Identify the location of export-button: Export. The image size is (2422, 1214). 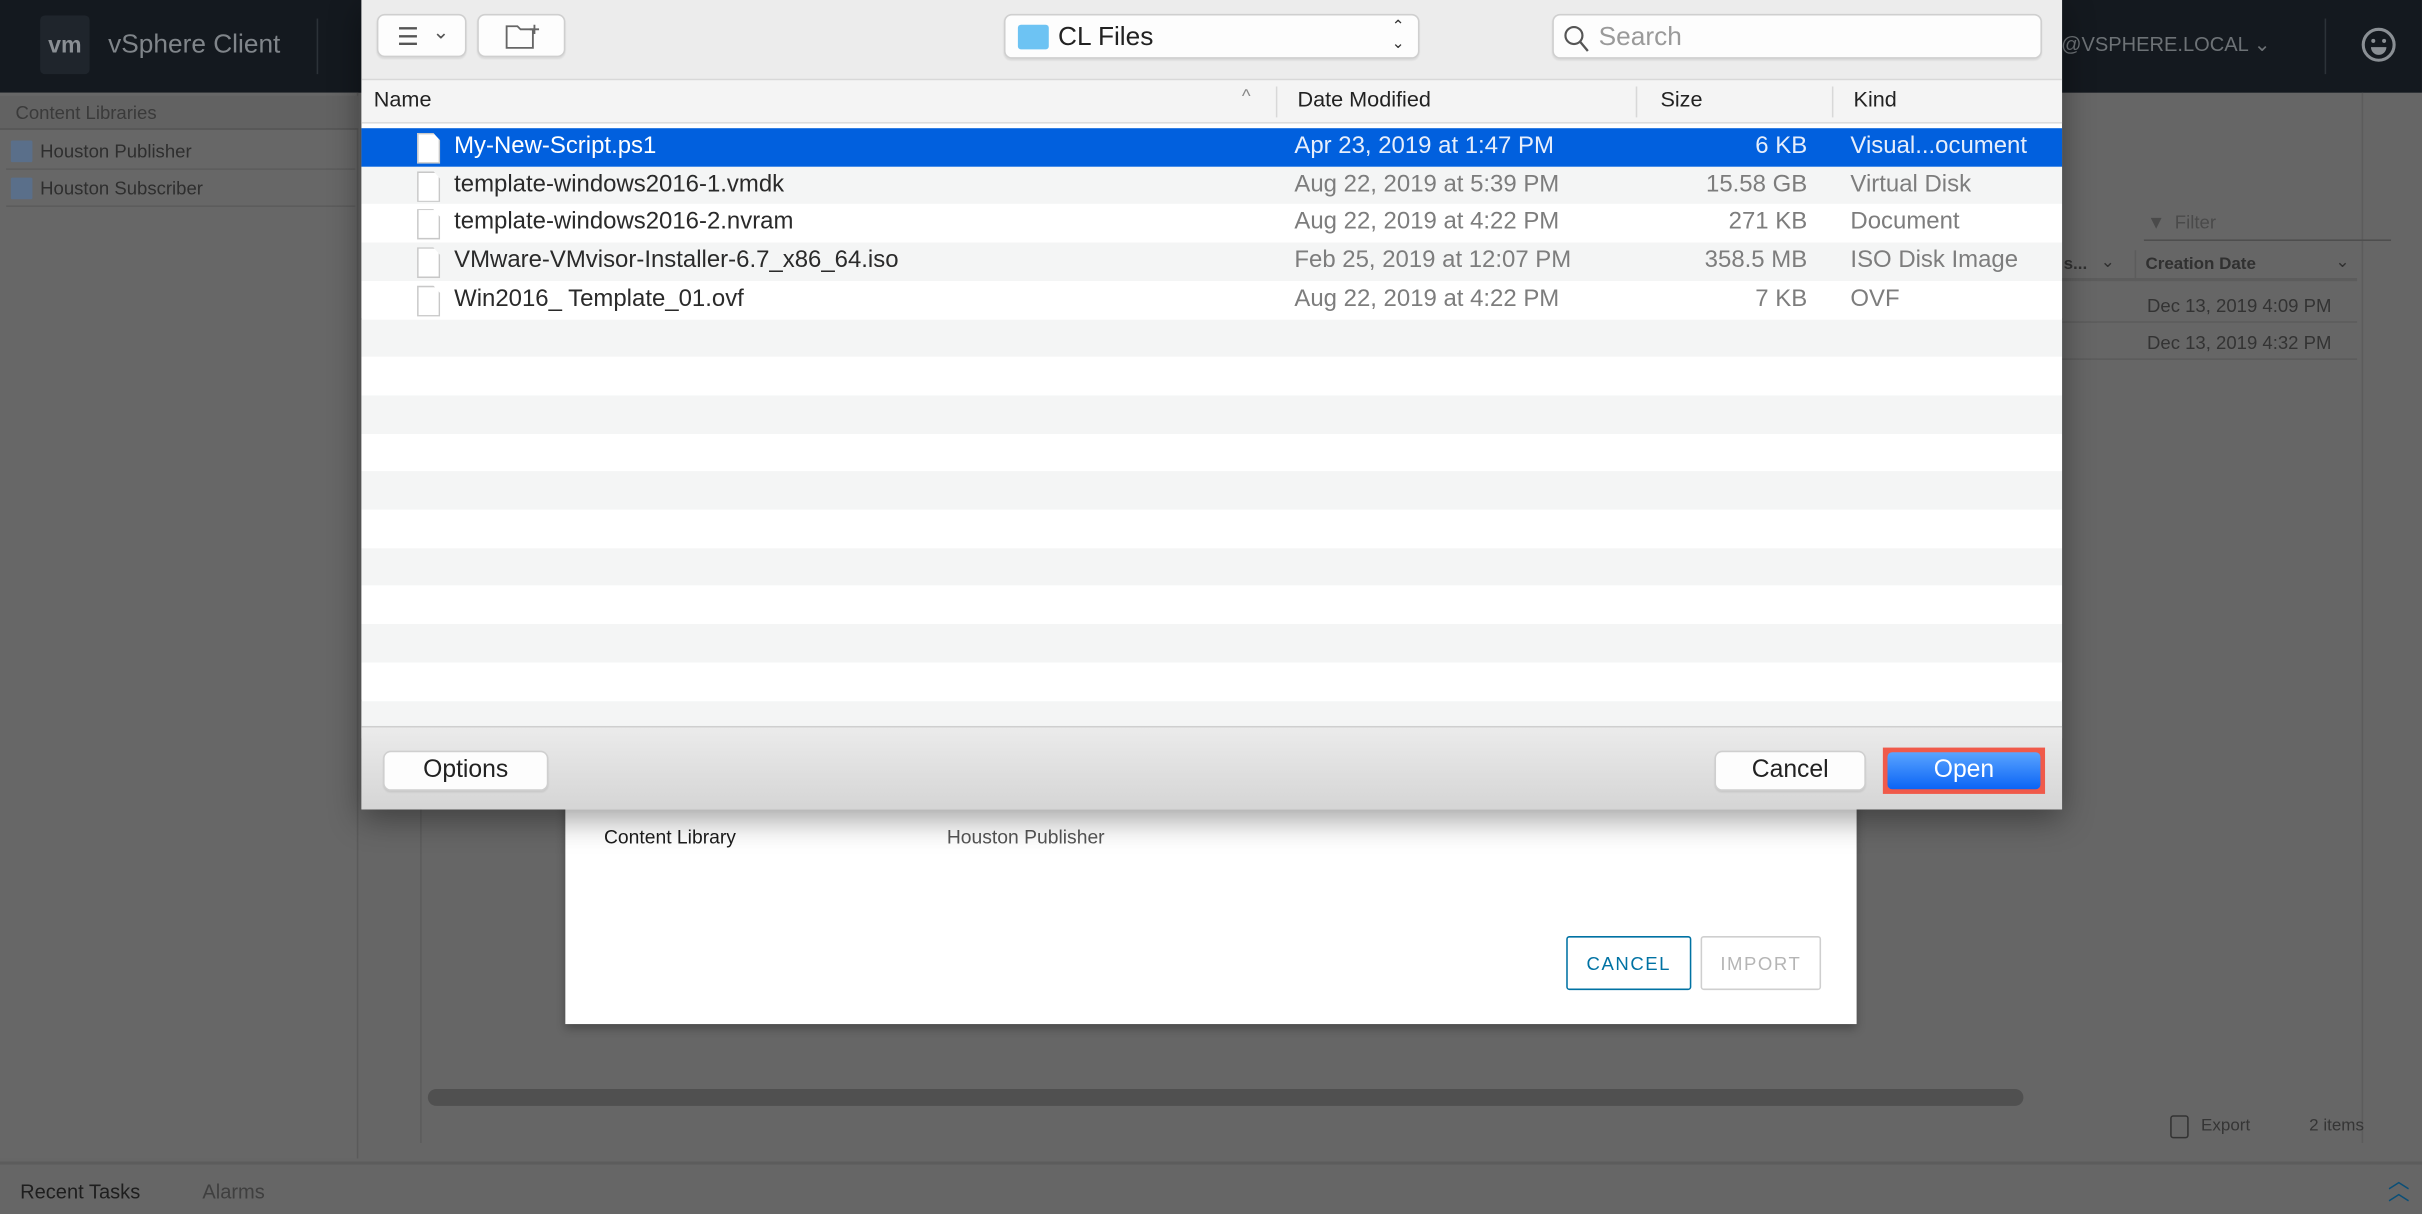
(2225, 1126).